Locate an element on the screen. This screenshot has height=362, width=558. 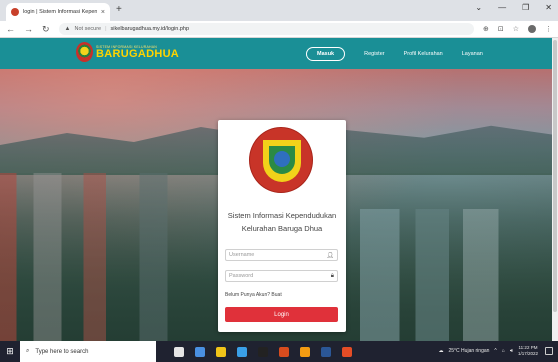
nav-layanan-link: Layanan is located at coordinates (472, 54).